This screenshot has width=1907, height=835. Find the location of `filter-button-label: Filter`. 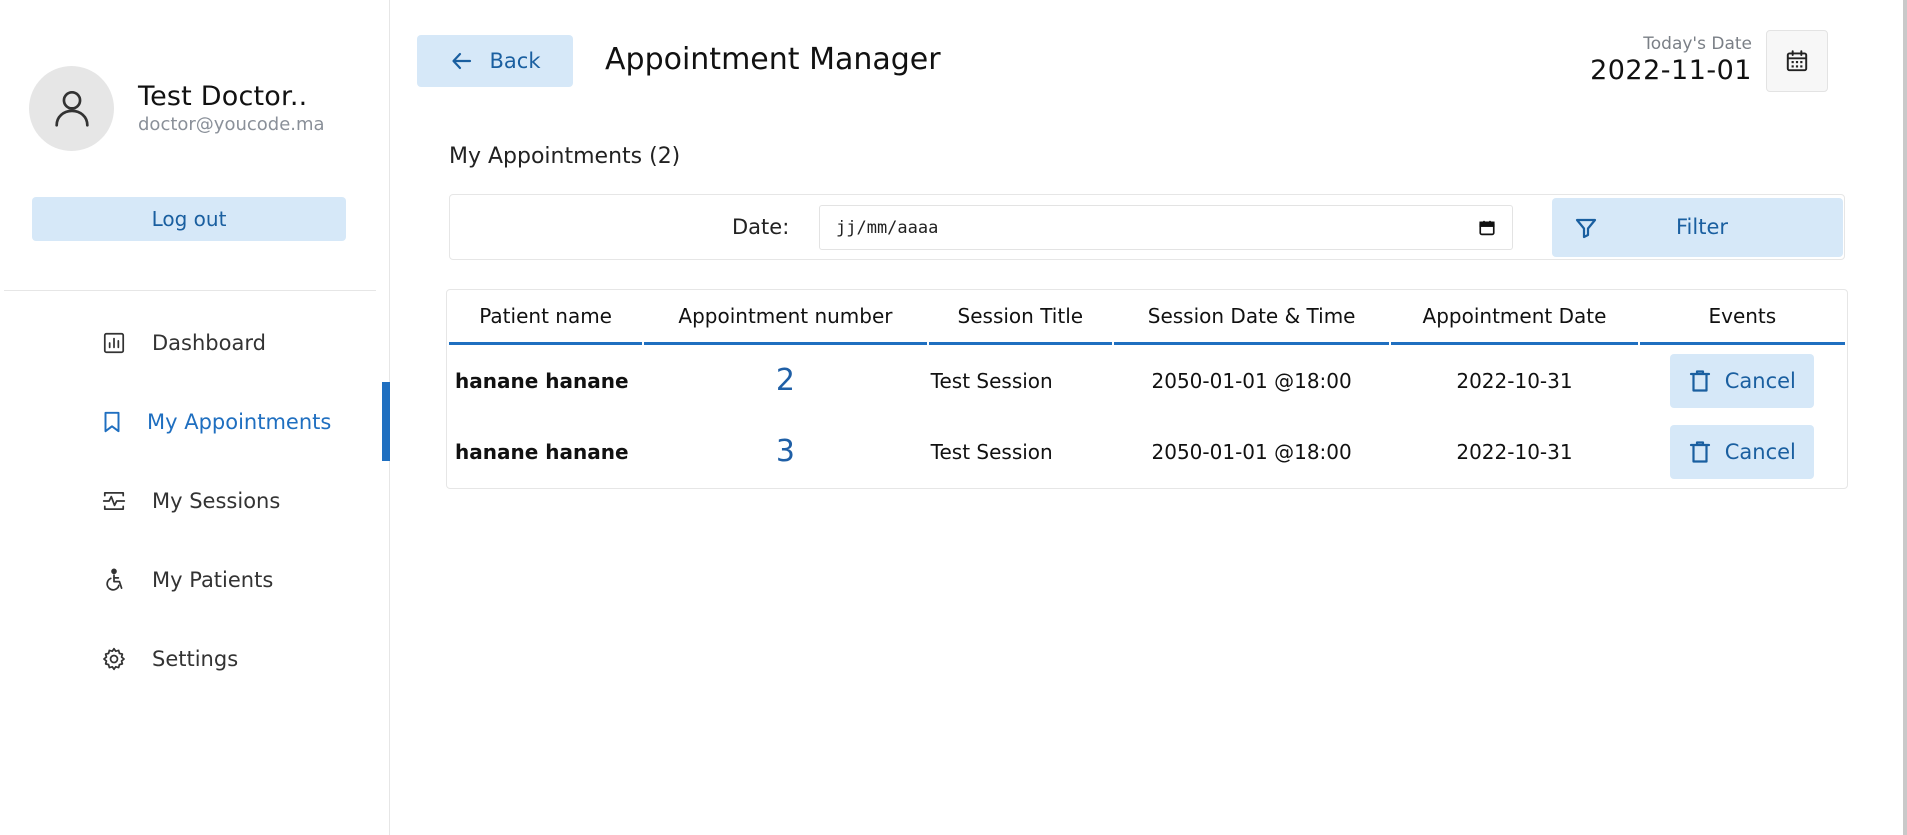

filter-button-label: Filter is located at coordinates (1702, 227).